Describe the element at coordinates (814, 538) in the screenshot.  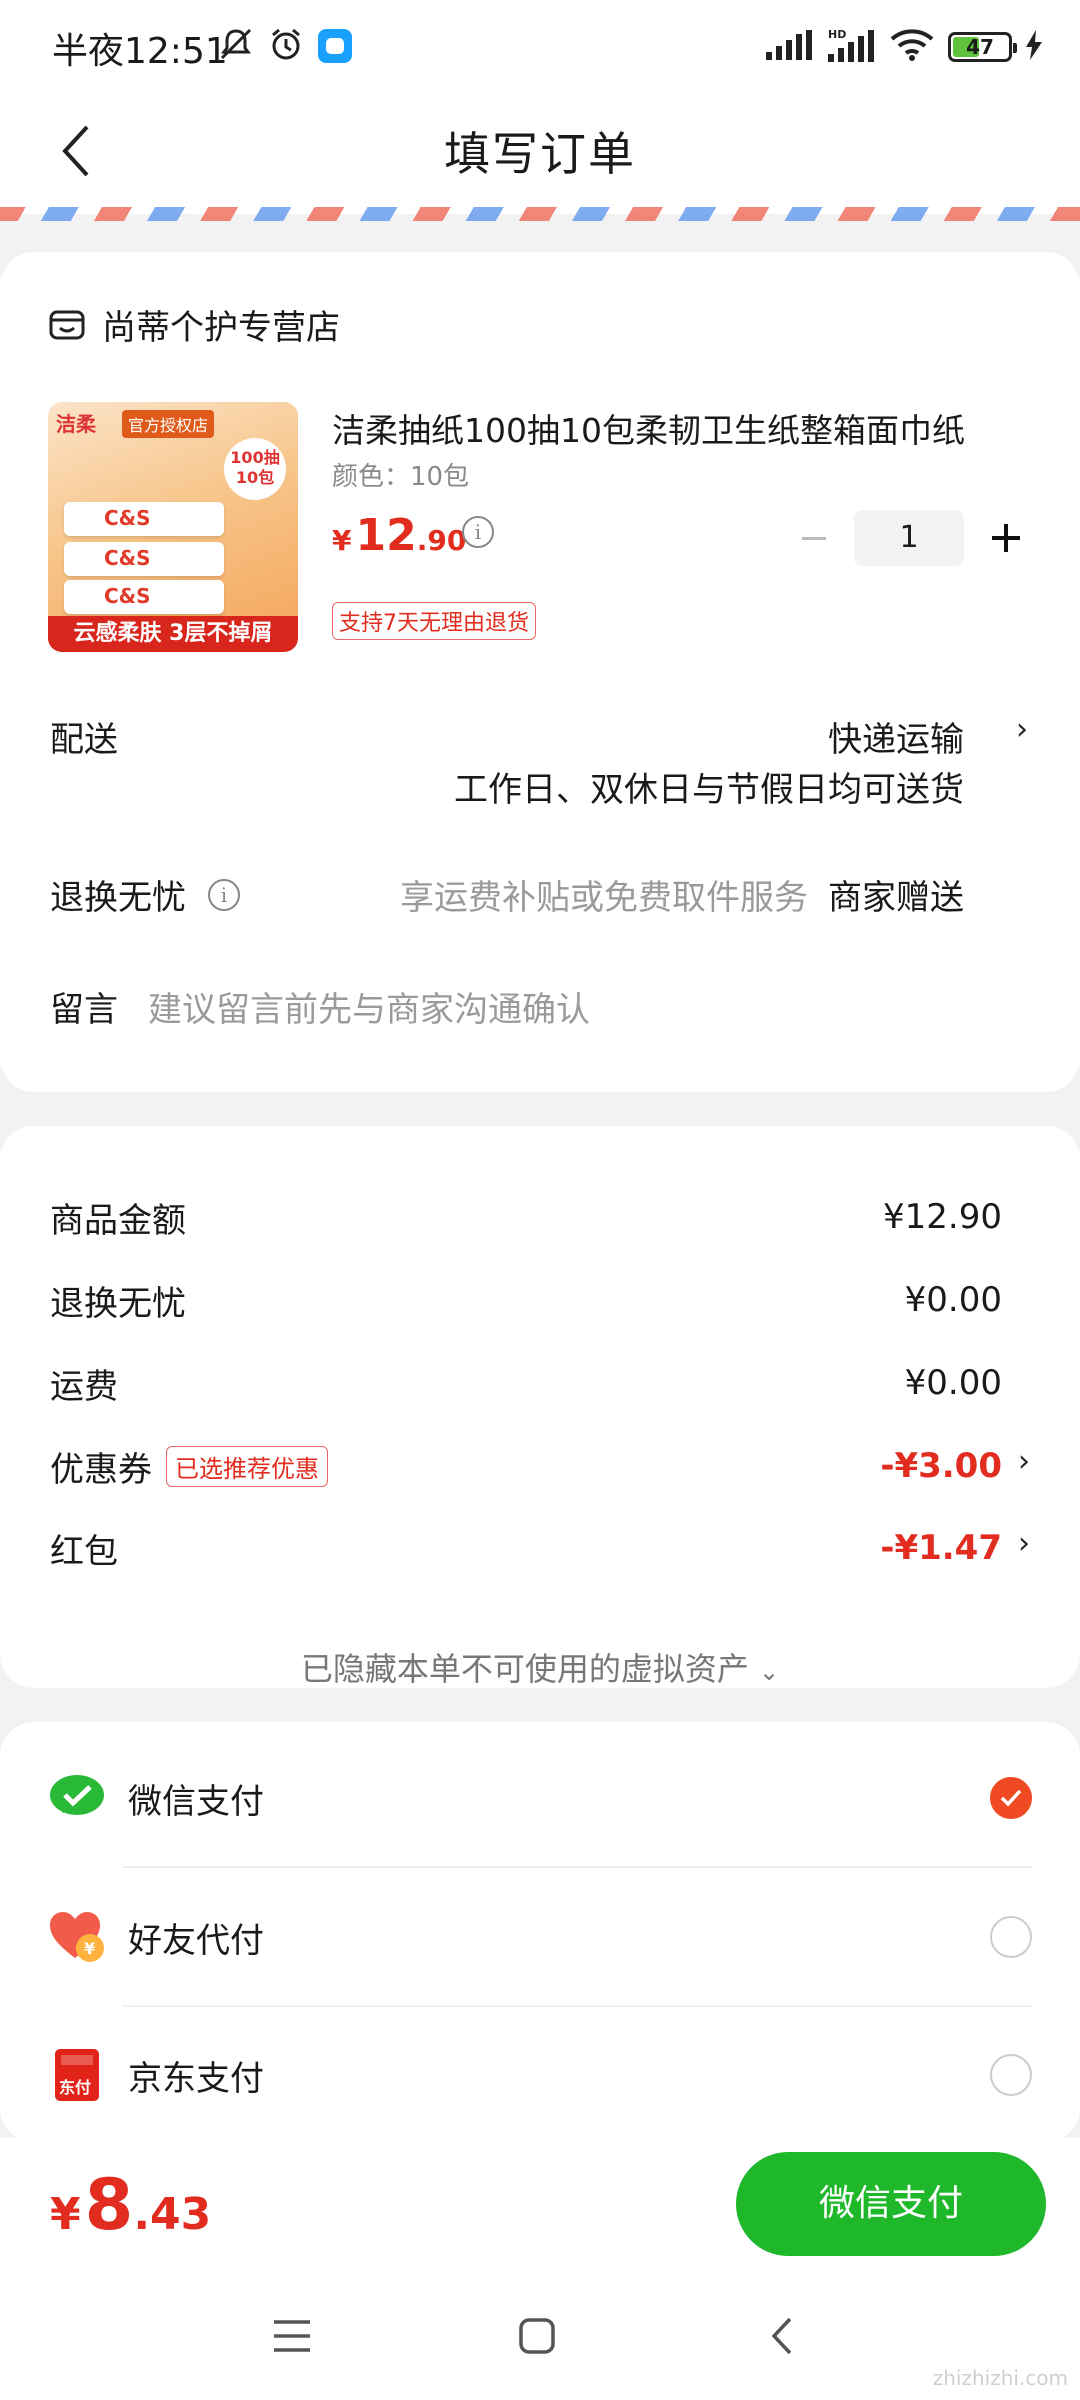
I see `decrease-button` at that location.